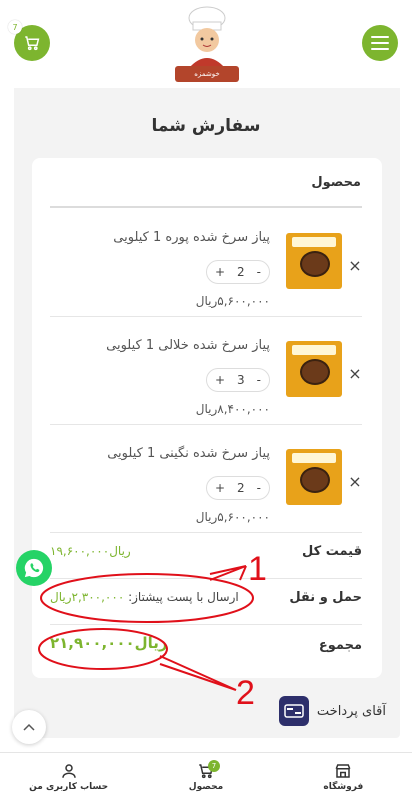  I want to click on product-name: پیاز سرخ شده پوره 1 کیلویی, so click(191, 237).